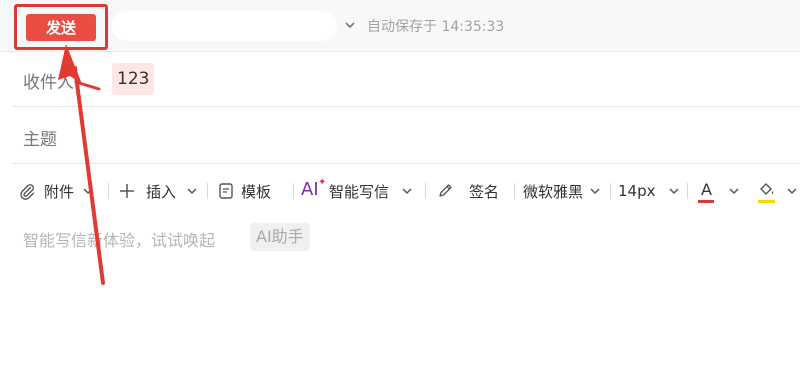 Image resolution: width=800 pixels, height=387 pixels. I want to click on insert-button: 插入, so click(158, 191).